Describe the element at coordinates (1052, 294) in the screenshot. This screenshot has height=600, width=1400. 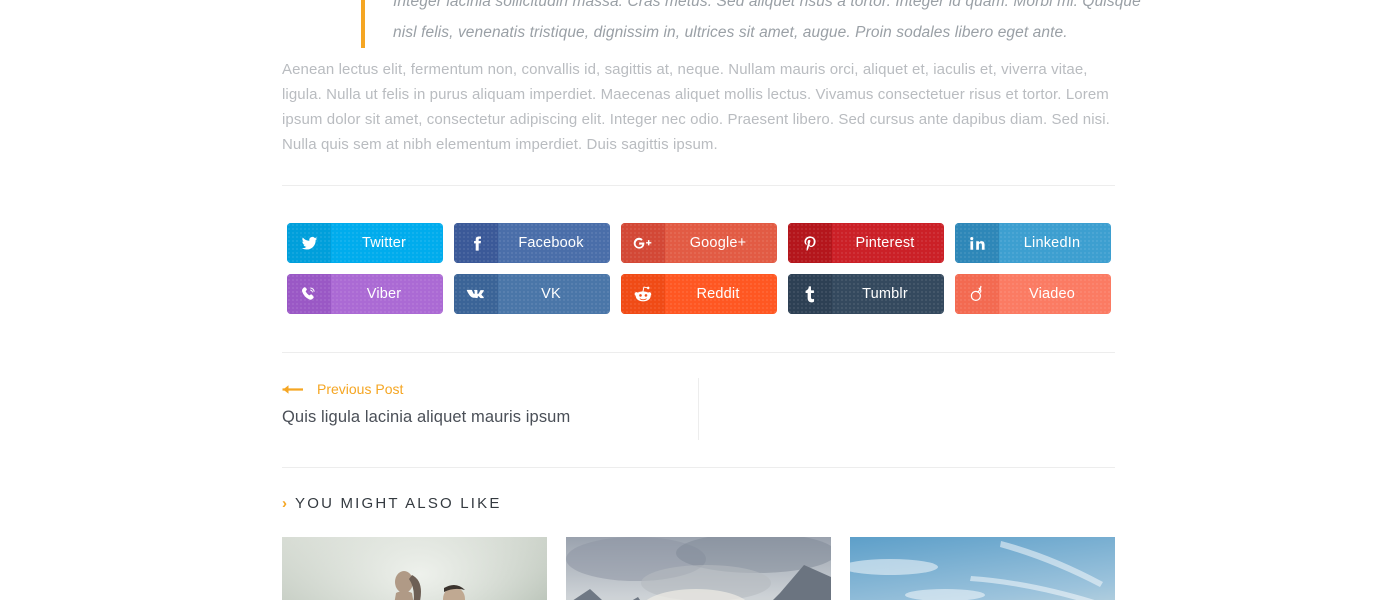
I see `share-button-label-viadeo: Viadeo` at that location.